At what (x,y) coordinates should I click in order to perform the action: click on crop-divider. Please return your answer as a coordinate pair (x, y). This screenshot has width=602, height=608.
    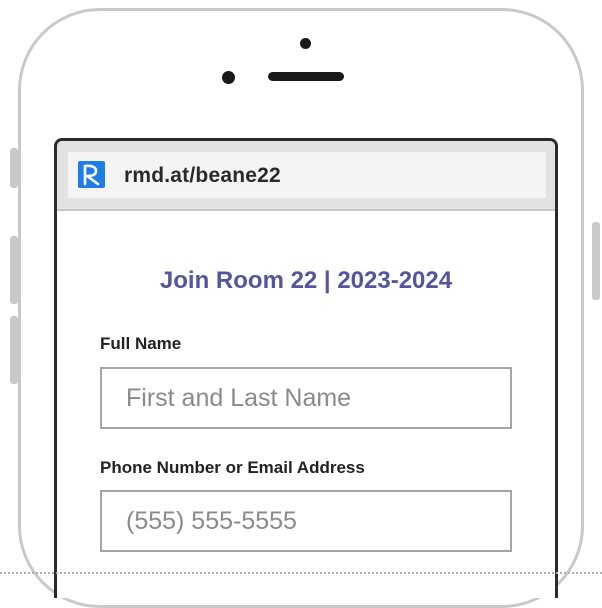
    Looking at the image, I should click on (301, 573).